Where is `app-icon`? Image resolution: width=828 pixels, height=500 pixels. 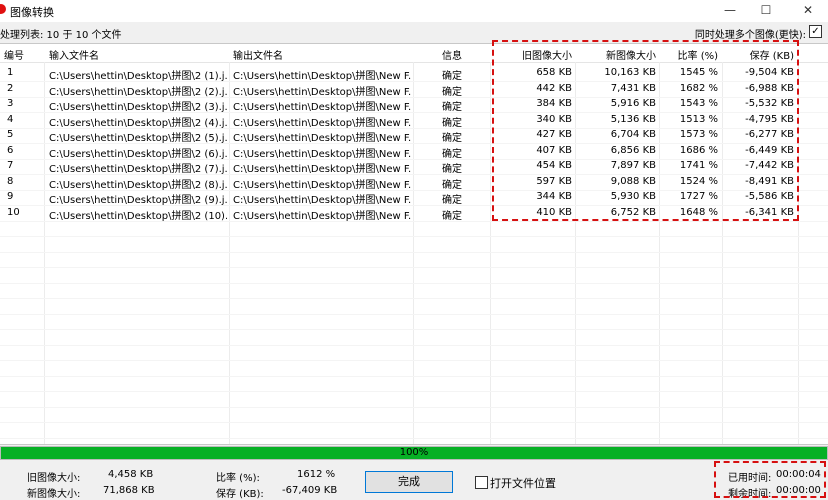
app-icon is located at coordinates (3, 9).